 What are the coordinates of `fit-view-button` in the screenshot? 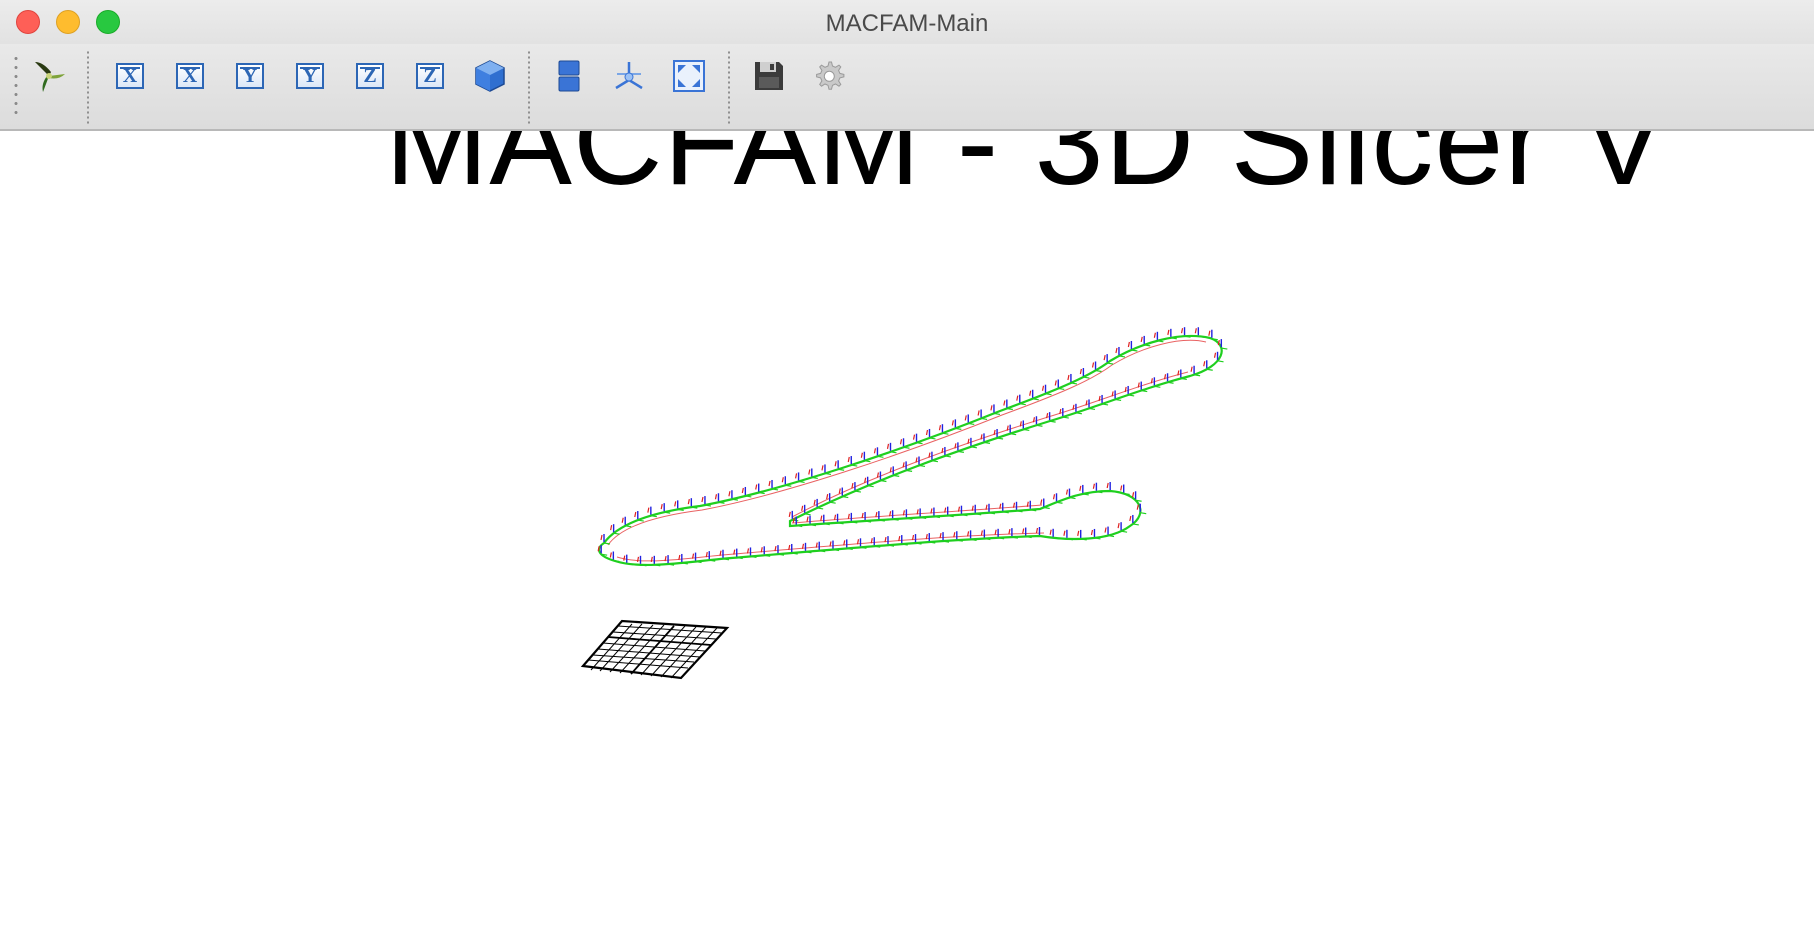 It's located at (689, 76).